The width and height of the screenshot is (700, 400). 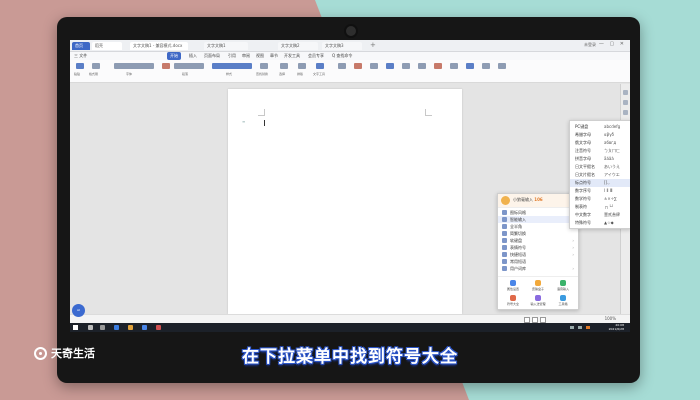 What do you see at coordinates (144, 327) in the screenshot?
I see `wps-writer-icon` at bounding box center [144, 327].